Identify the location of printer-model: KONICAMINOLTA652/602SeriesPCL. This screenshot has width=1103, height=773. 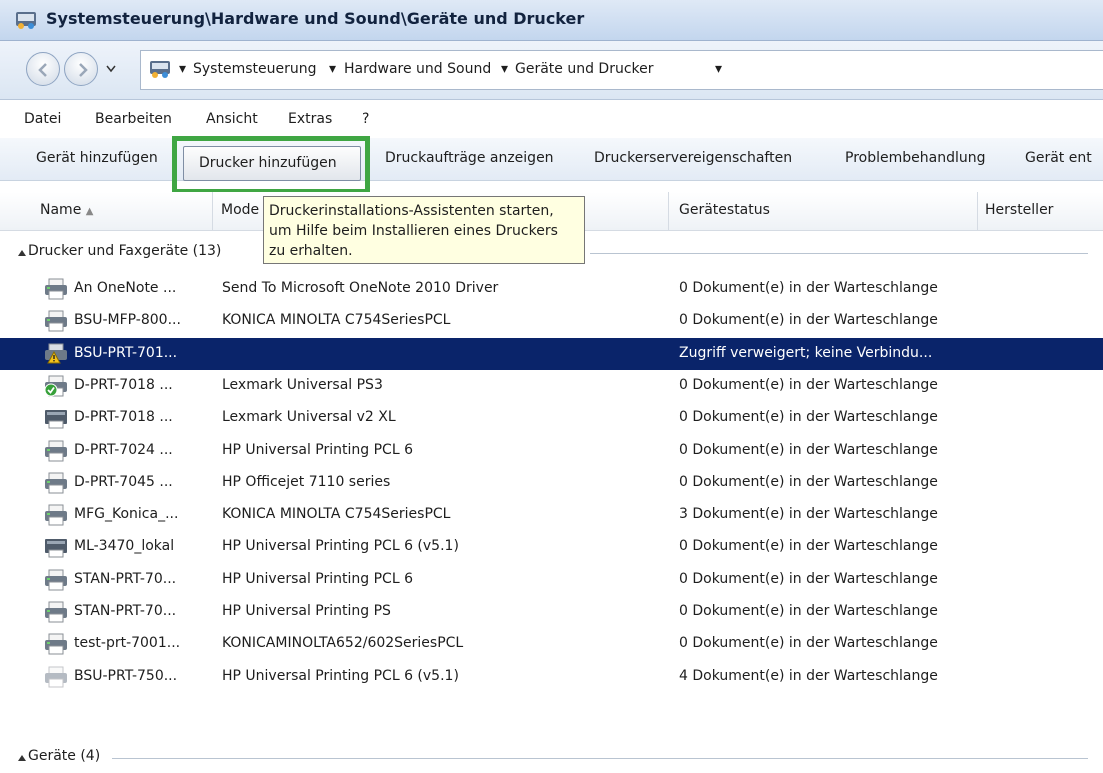
(343, 643).